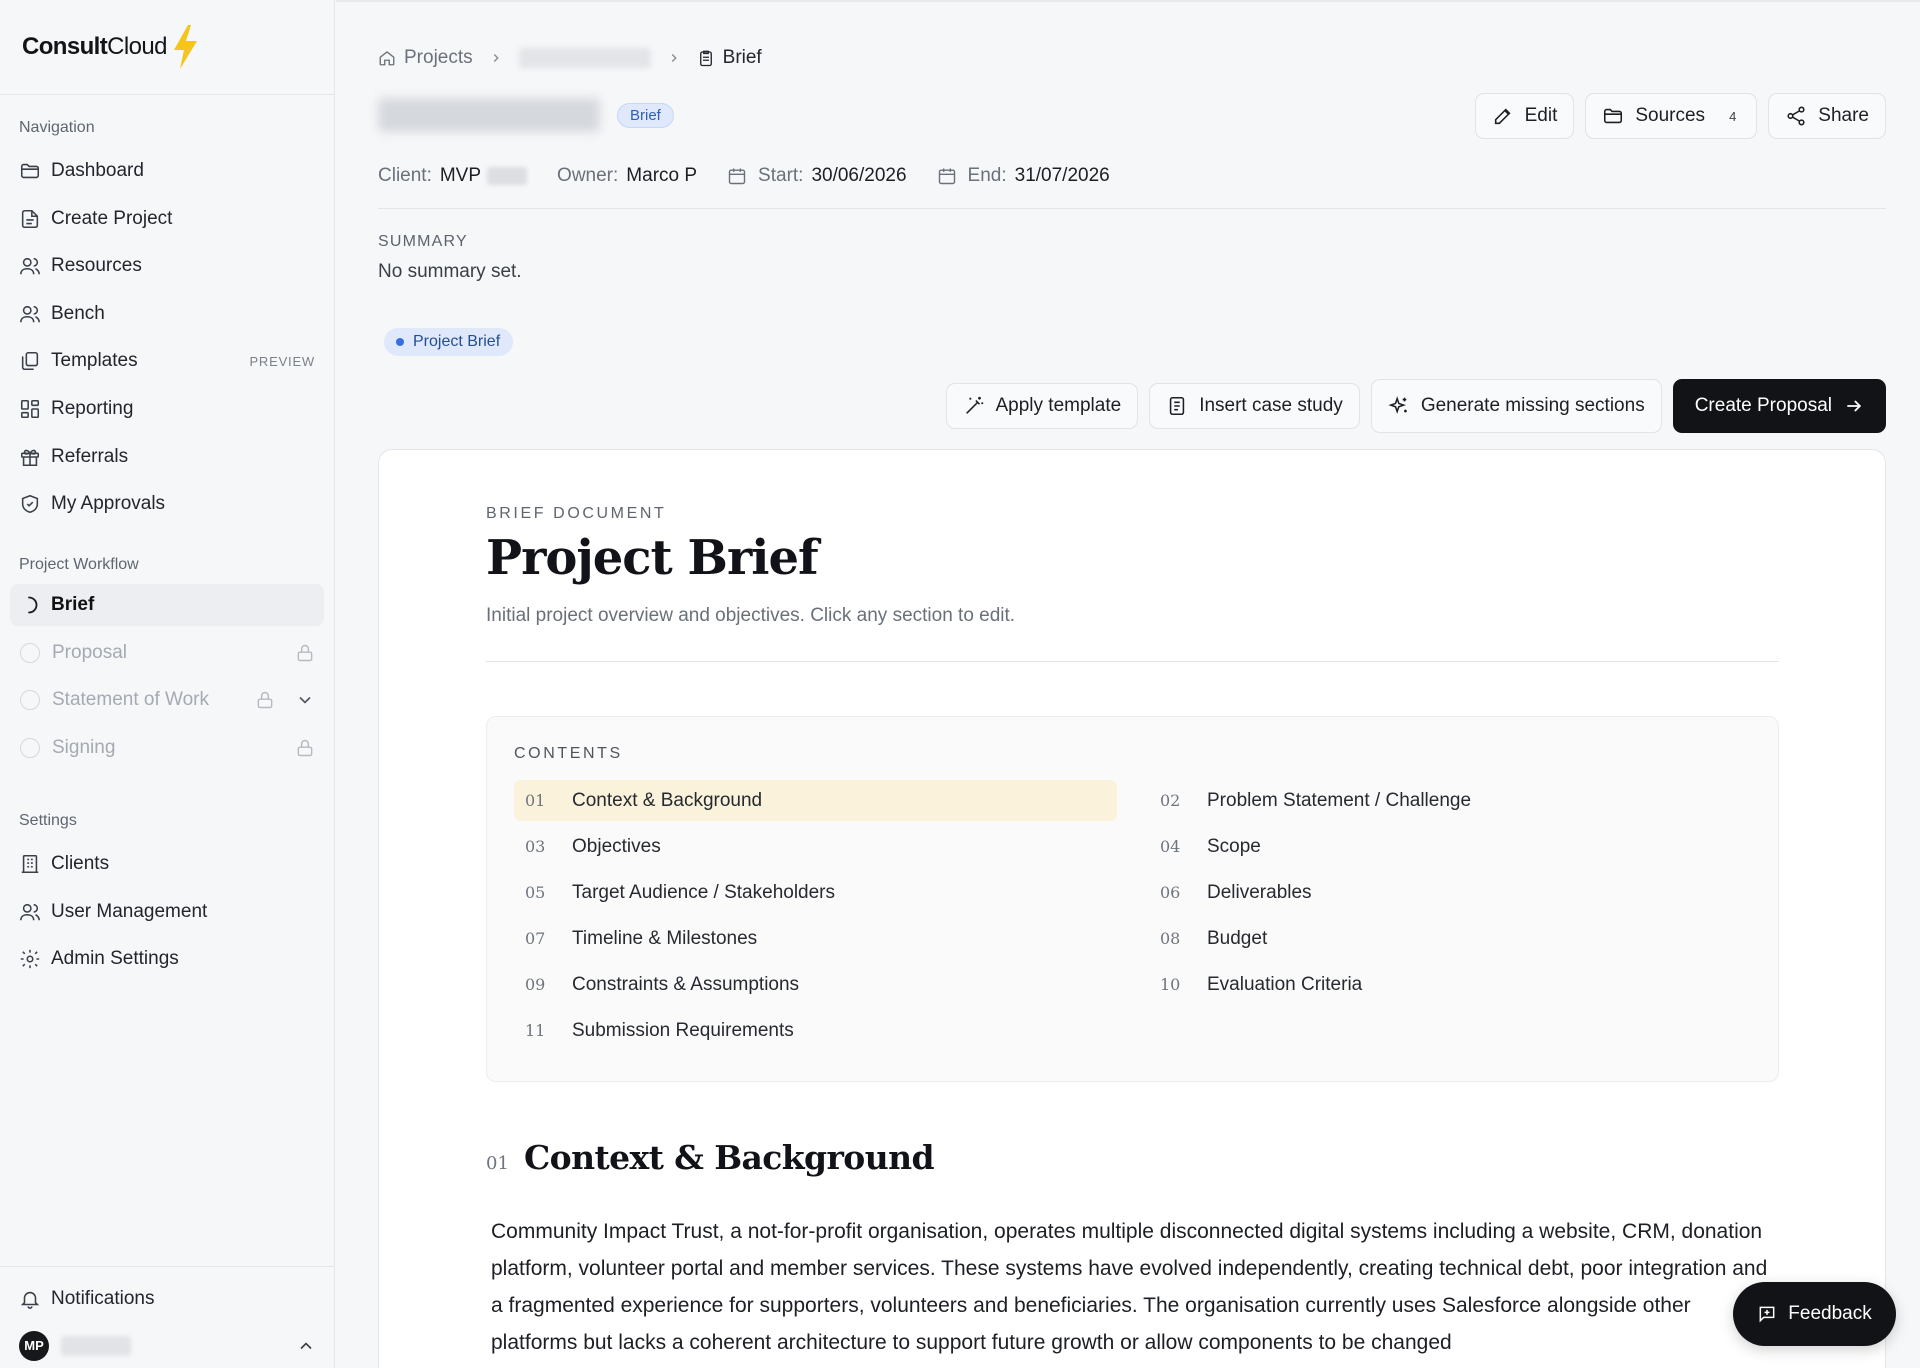 Image resolution: width=1920 pixels, height=1368 pixels. Describe the element at coordinates (449, 342) in the screenshot. I see `document-tab-project-brief: Project Brief` at that location.